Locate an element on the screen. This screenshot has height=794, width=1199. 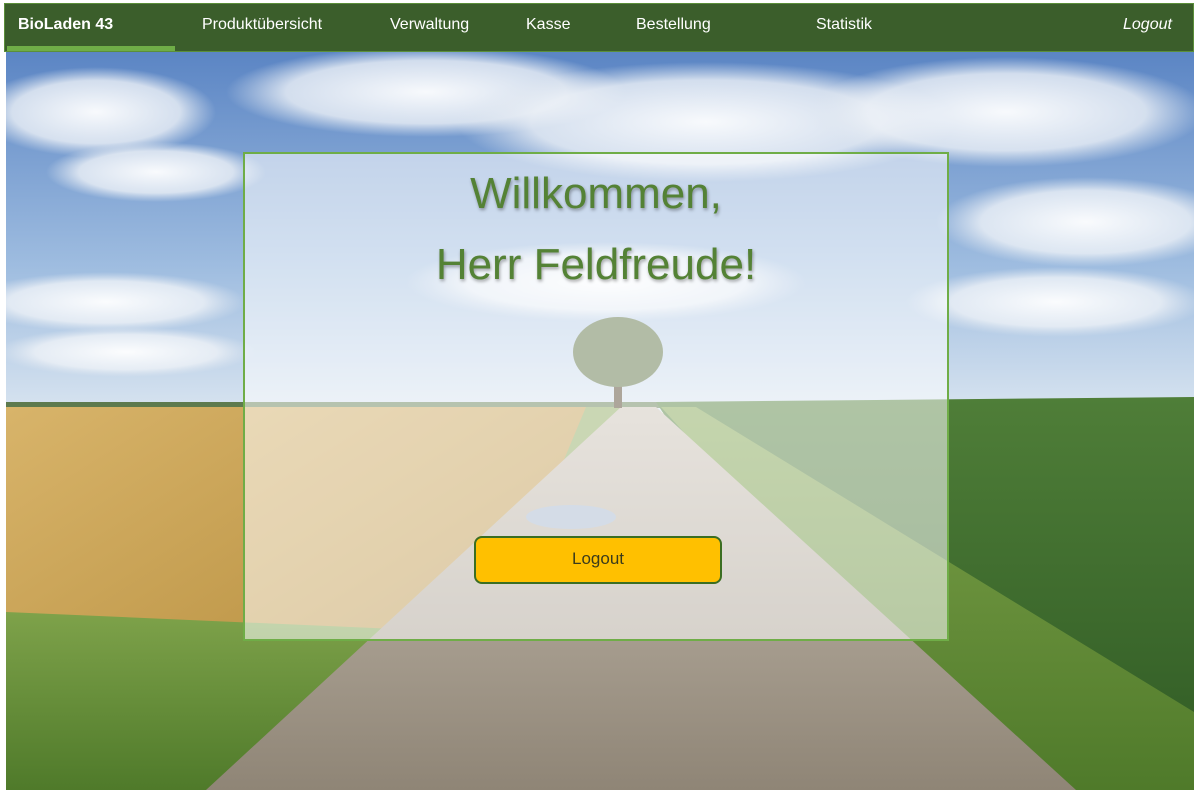
active-tab-indicator is located at coordinates (91, 48).